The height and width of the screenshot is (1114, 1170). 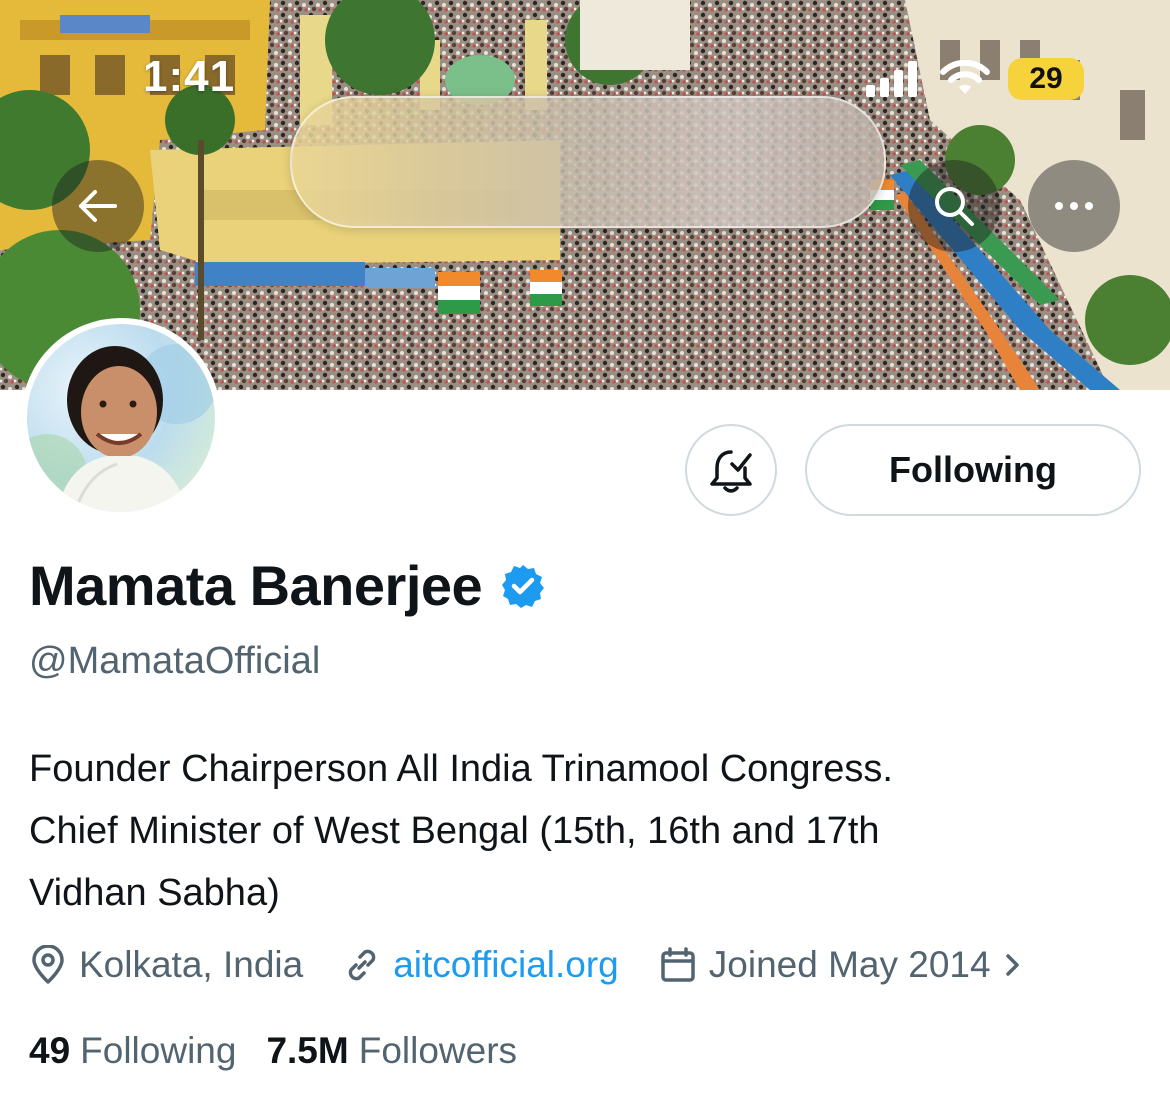 I want to click on cellular-signal-icon, so click(x=891, y=79).